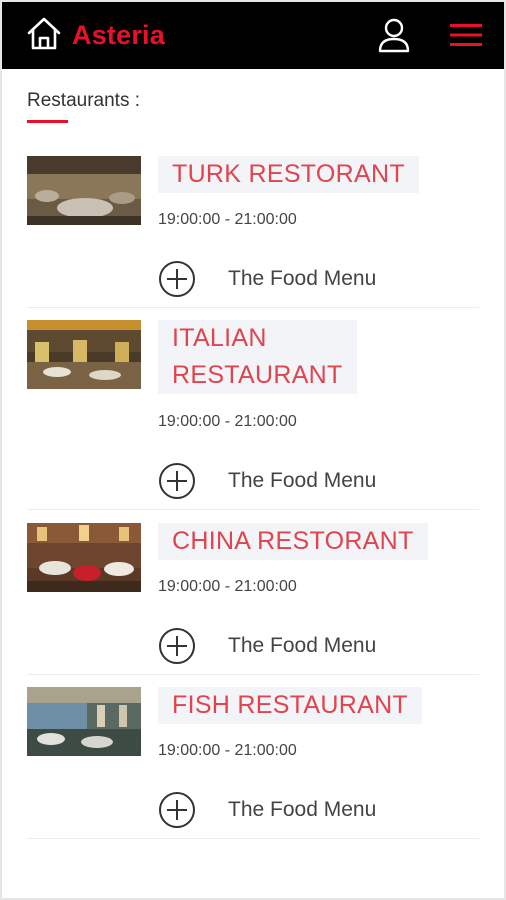 This screenshot has height=900, width=506. What do you see at coordinates (83, 100) in the screenshot?
I see `section-title: Restaurants :` at bounding box center [83, 100].